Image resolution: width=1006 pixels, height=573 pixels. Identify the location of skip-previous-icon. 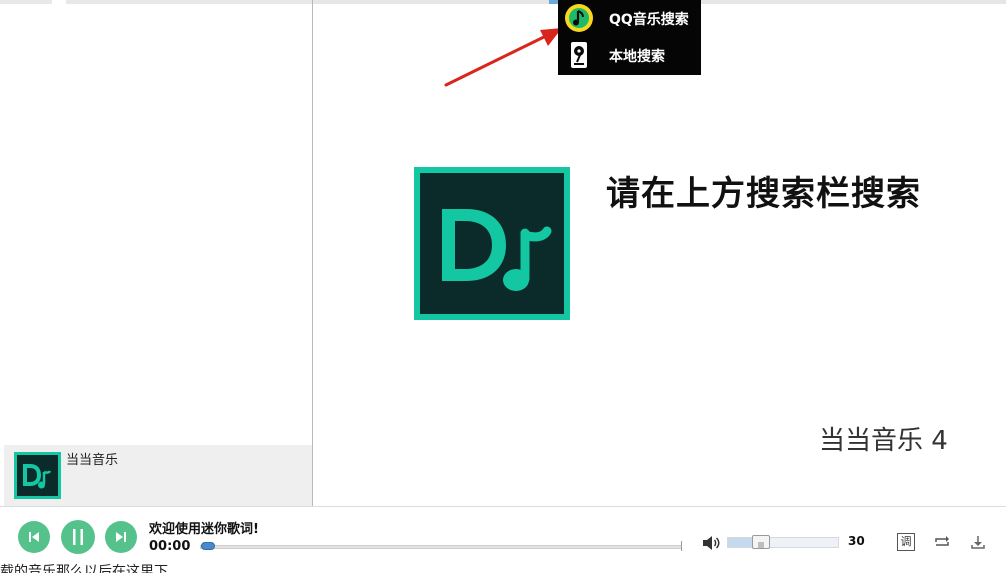
(34, 537).